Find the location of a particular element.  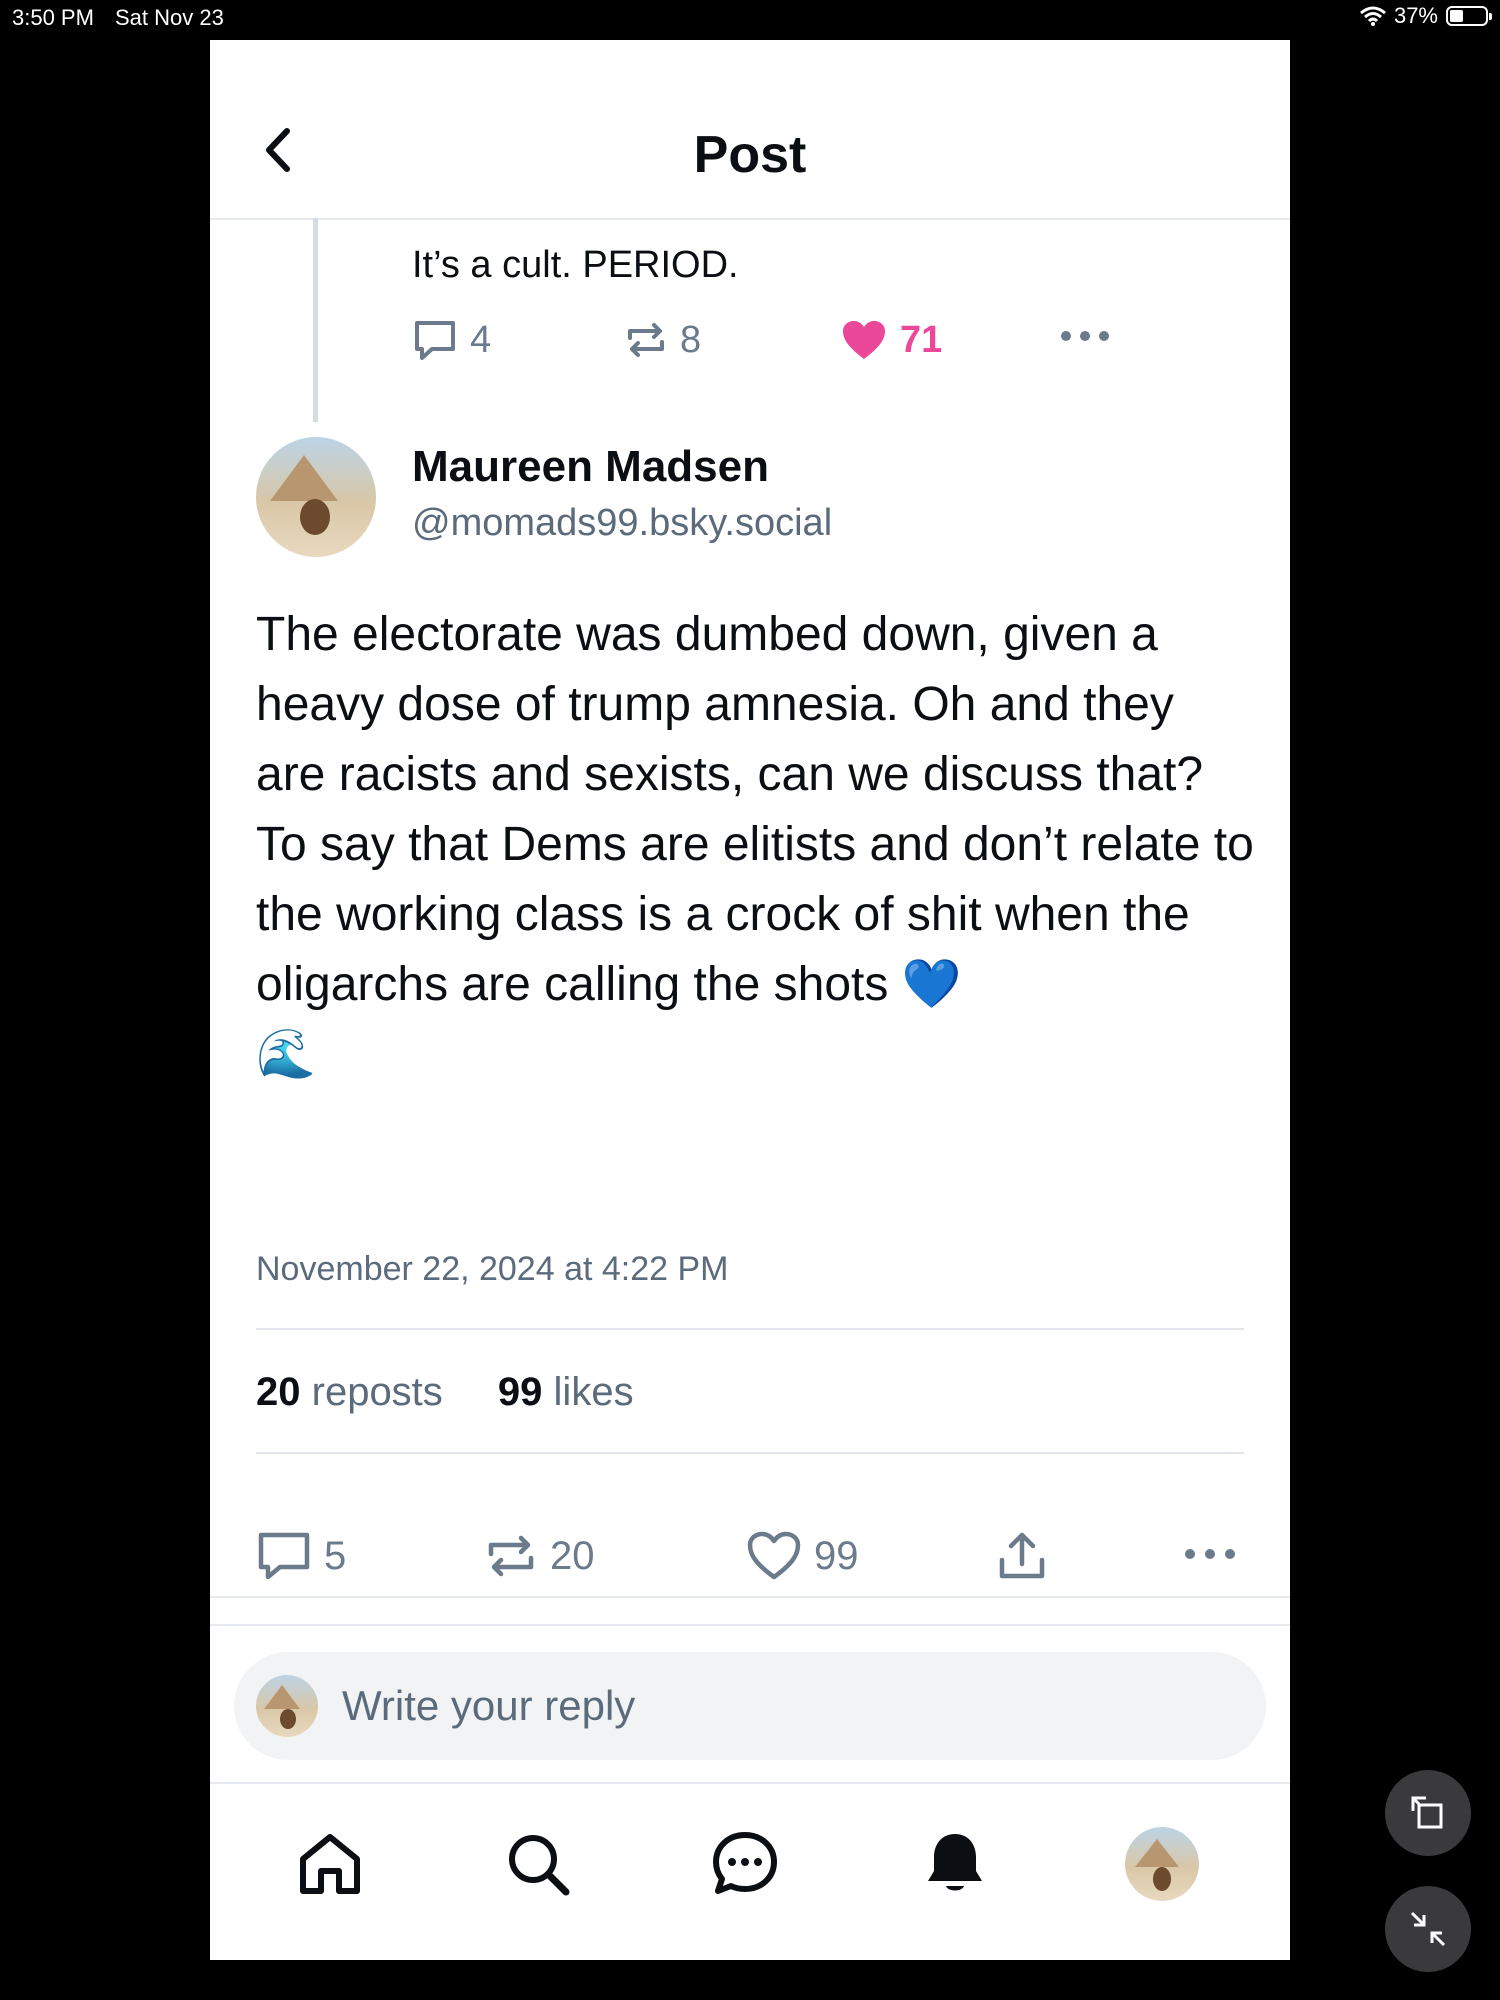

parent-reply-count: 4 is located at coordinates (481, 339).